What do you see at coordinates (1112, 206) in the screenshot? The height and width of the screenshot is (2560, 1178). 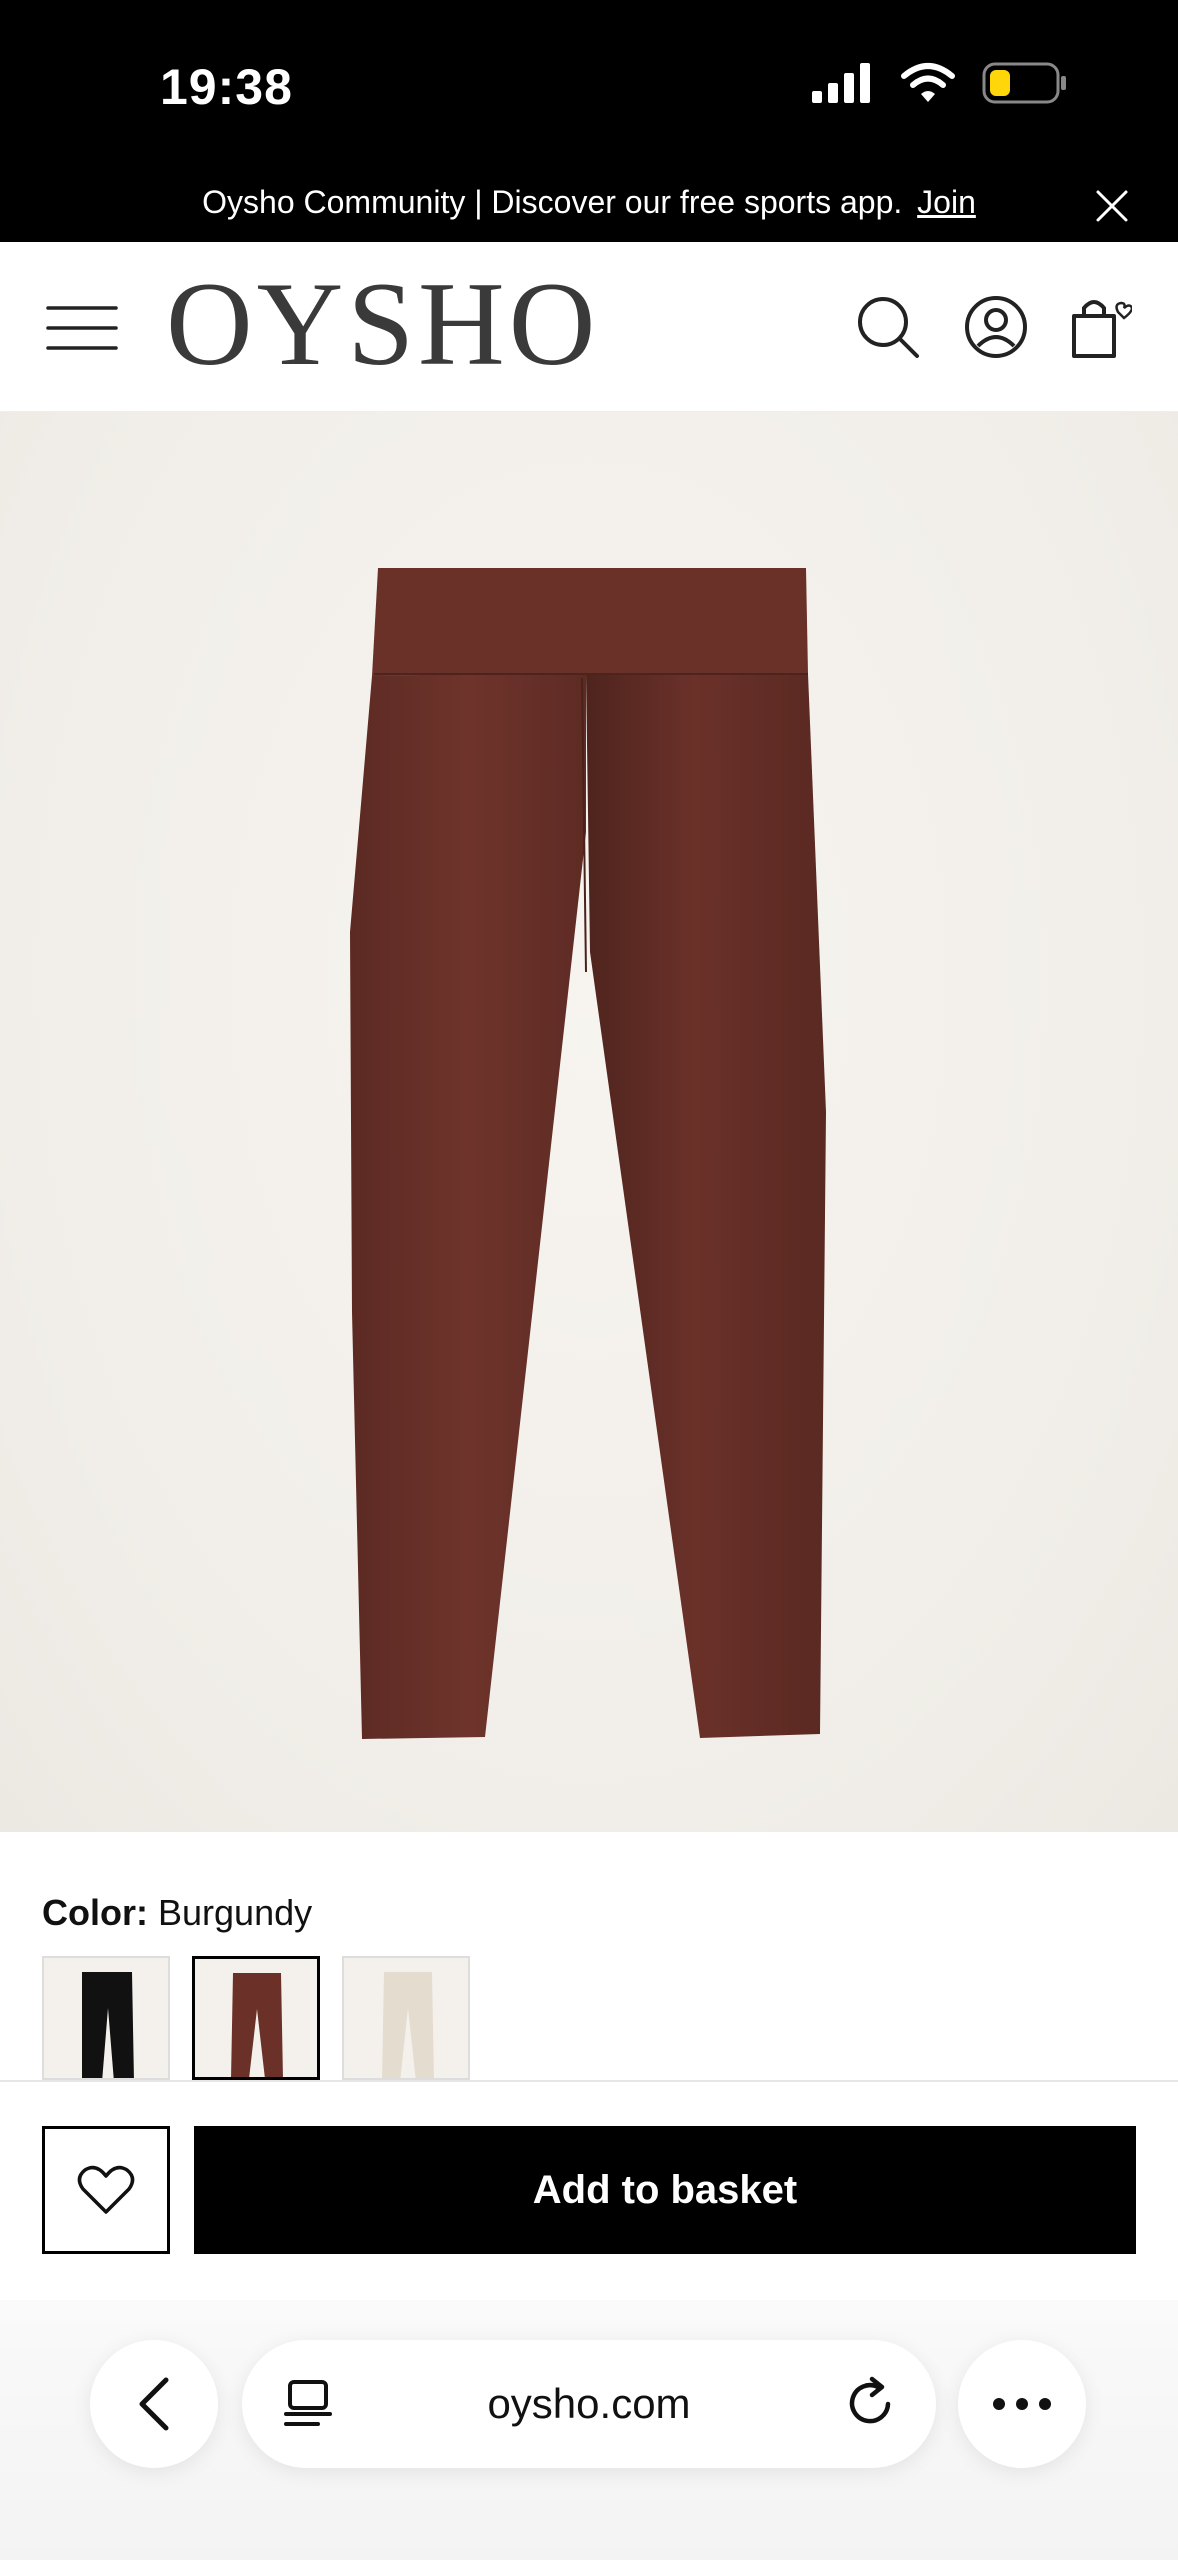 I see `close-icon` at bounding box center [1112, 206].